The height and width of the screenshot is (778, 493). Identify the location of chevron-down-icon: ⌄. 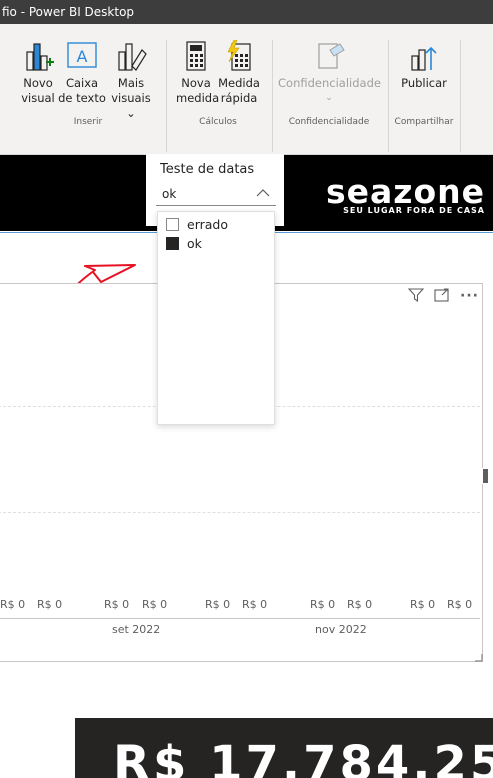
(329, 98).